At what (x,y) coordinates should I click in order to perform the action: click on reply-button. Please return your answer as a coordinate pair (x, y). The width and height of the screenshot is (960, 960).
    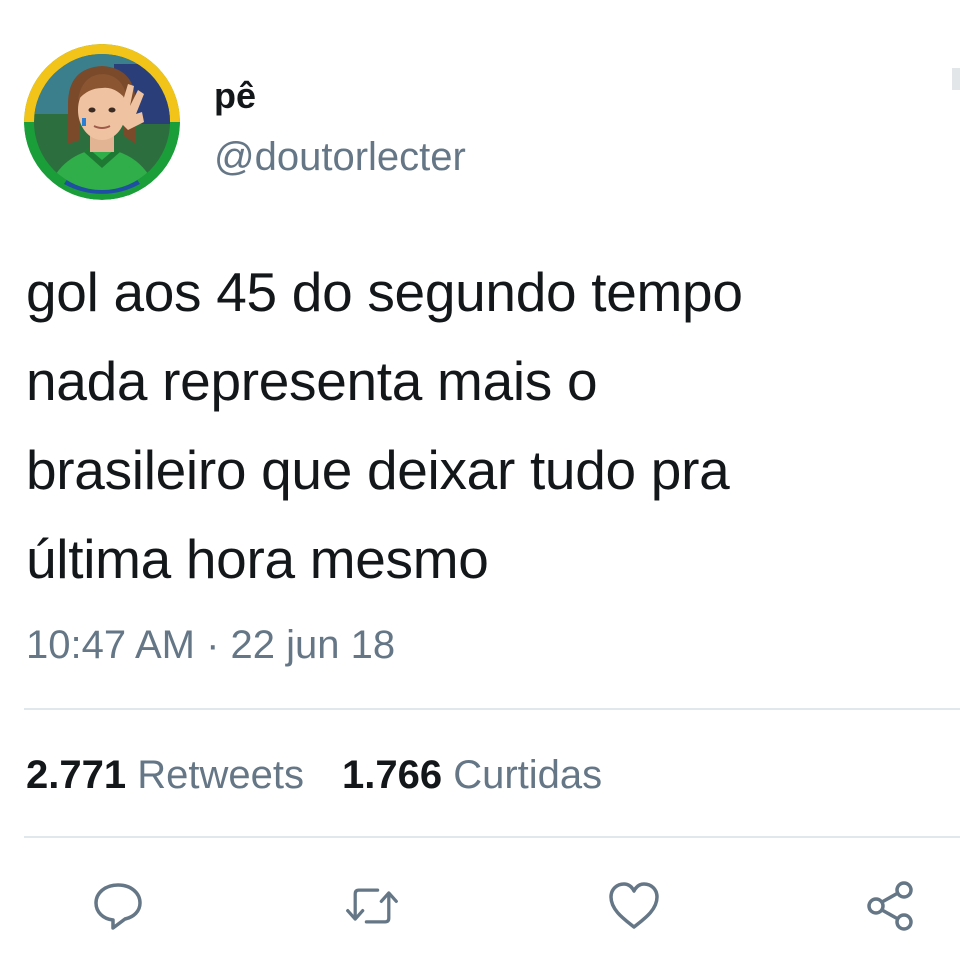
    Looking at the image, I should click on (118, 906).